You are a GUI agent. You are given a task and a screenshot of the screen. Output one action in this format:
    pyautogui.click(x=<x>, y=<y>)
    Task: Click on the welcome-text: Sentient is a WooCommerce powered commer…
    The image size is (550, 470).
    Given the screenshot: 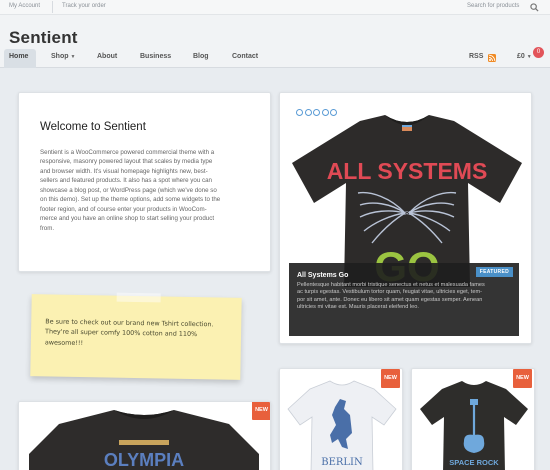 What is the action you would take?
    pyautogui.click(x=146, y=190)
    